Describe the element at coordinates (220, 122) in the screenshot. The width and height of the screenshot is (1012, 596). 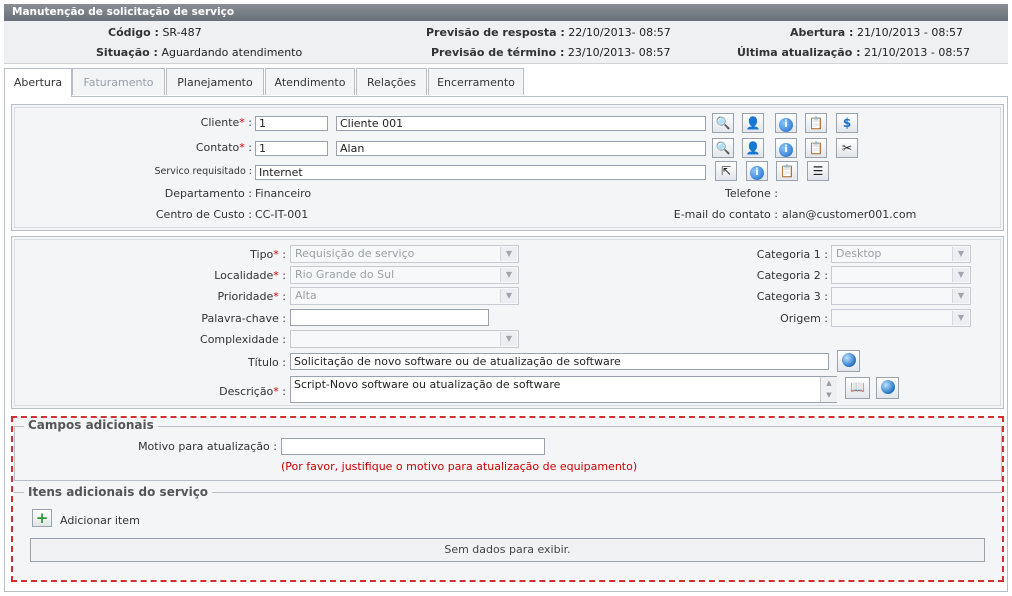
I see `cliente-label-text: Cliente` at that location.